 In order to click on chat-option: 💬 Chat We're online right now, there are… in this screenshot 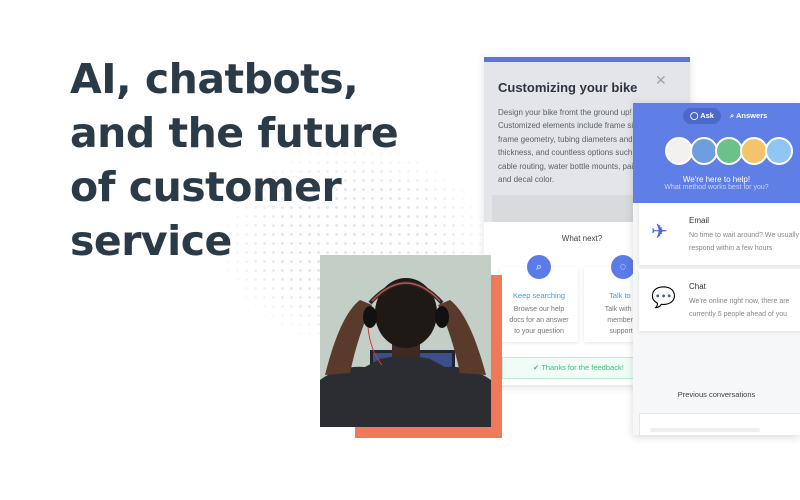, I will do `click(719, 300)`.